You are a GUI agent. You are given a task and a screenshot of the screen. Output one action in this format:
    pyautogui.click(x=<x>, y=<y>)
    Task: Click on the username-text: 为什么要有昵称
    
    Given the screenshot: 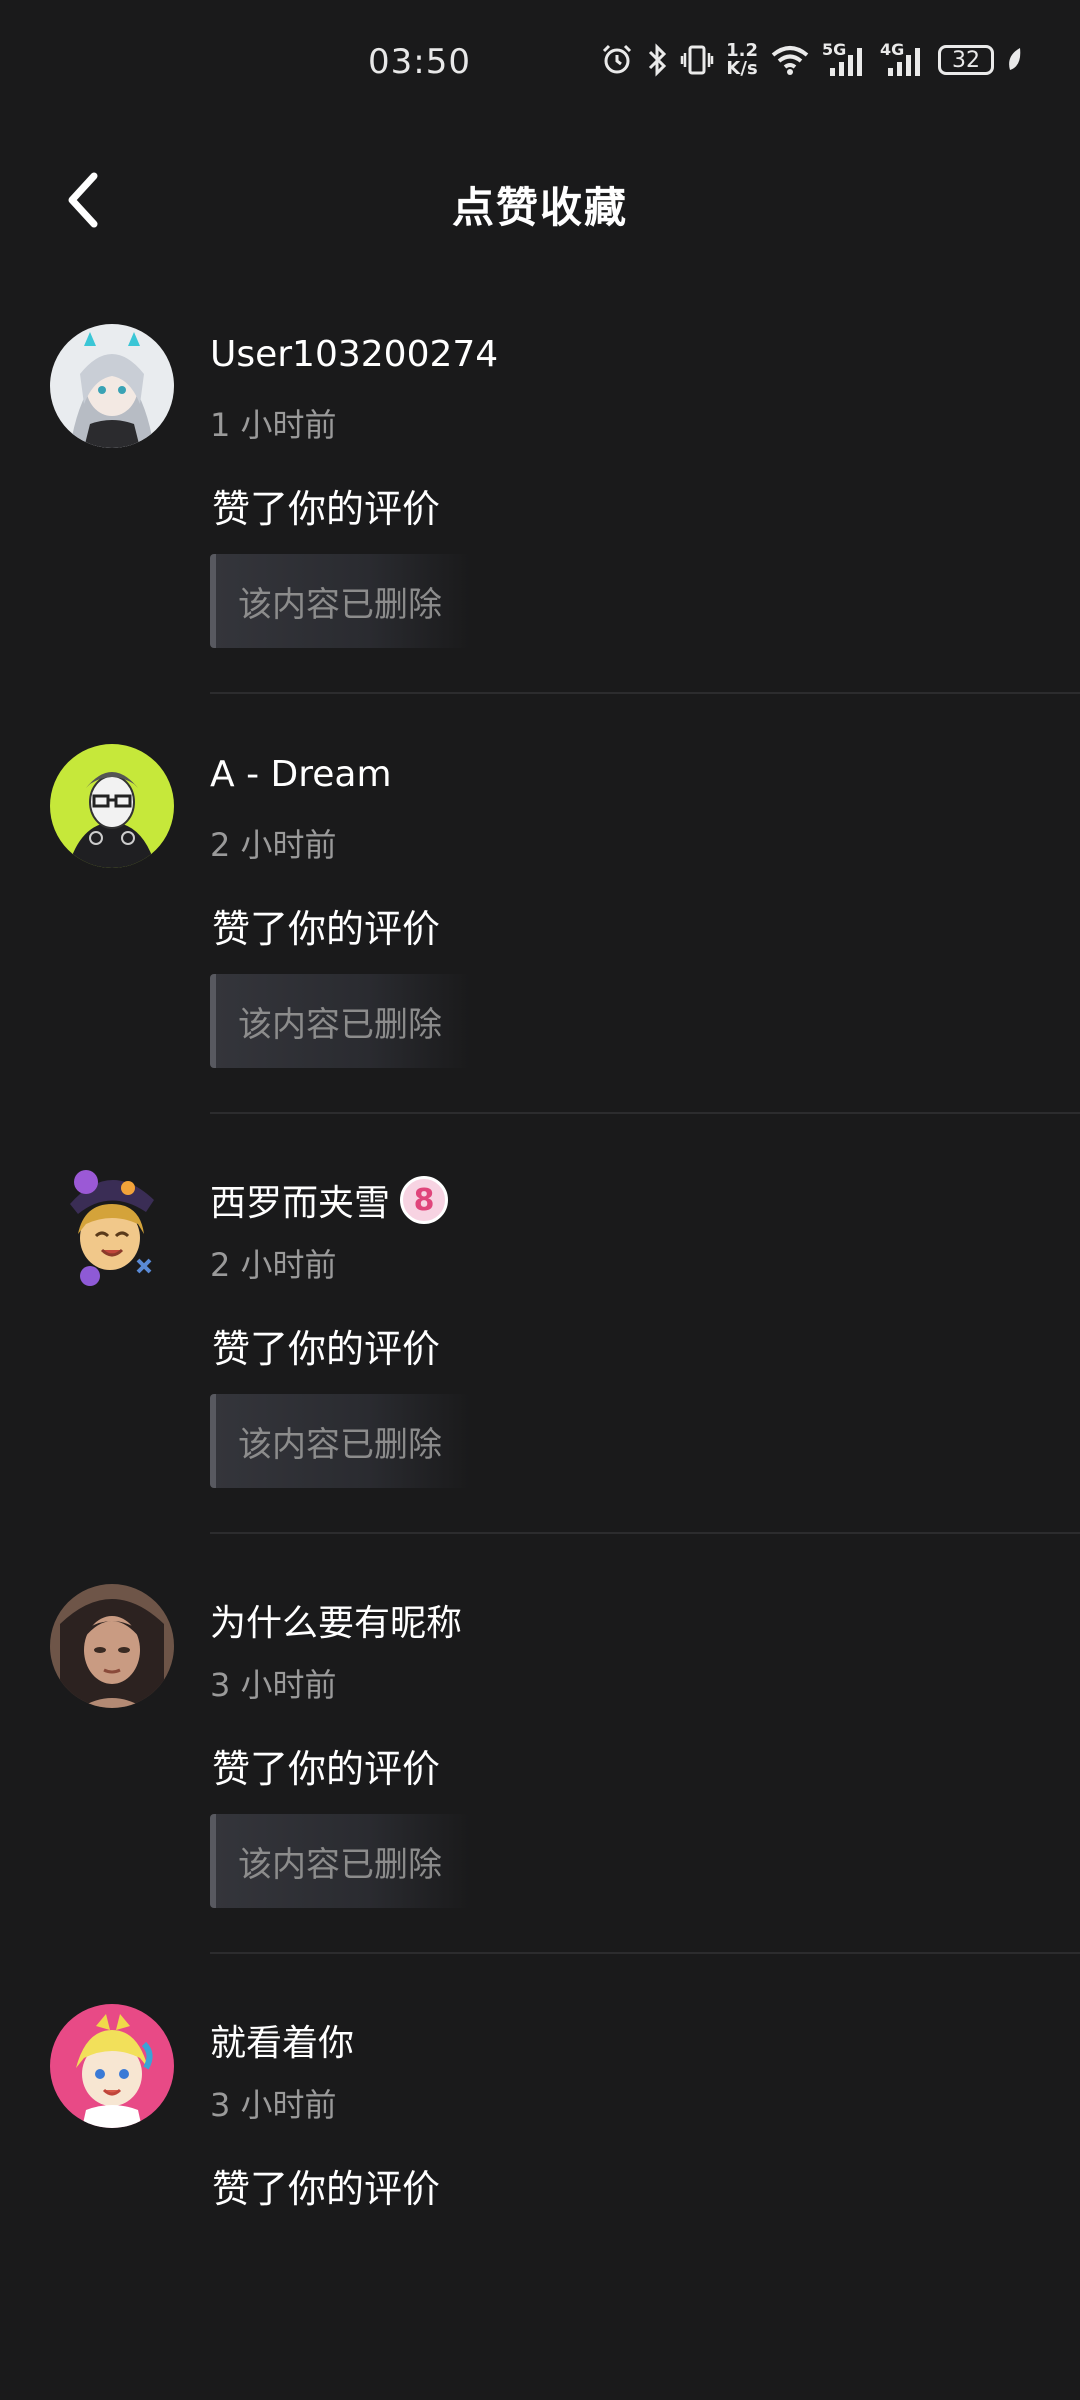 What is the action you would take?
    pyautogui.click(x=336, y=1623)
    